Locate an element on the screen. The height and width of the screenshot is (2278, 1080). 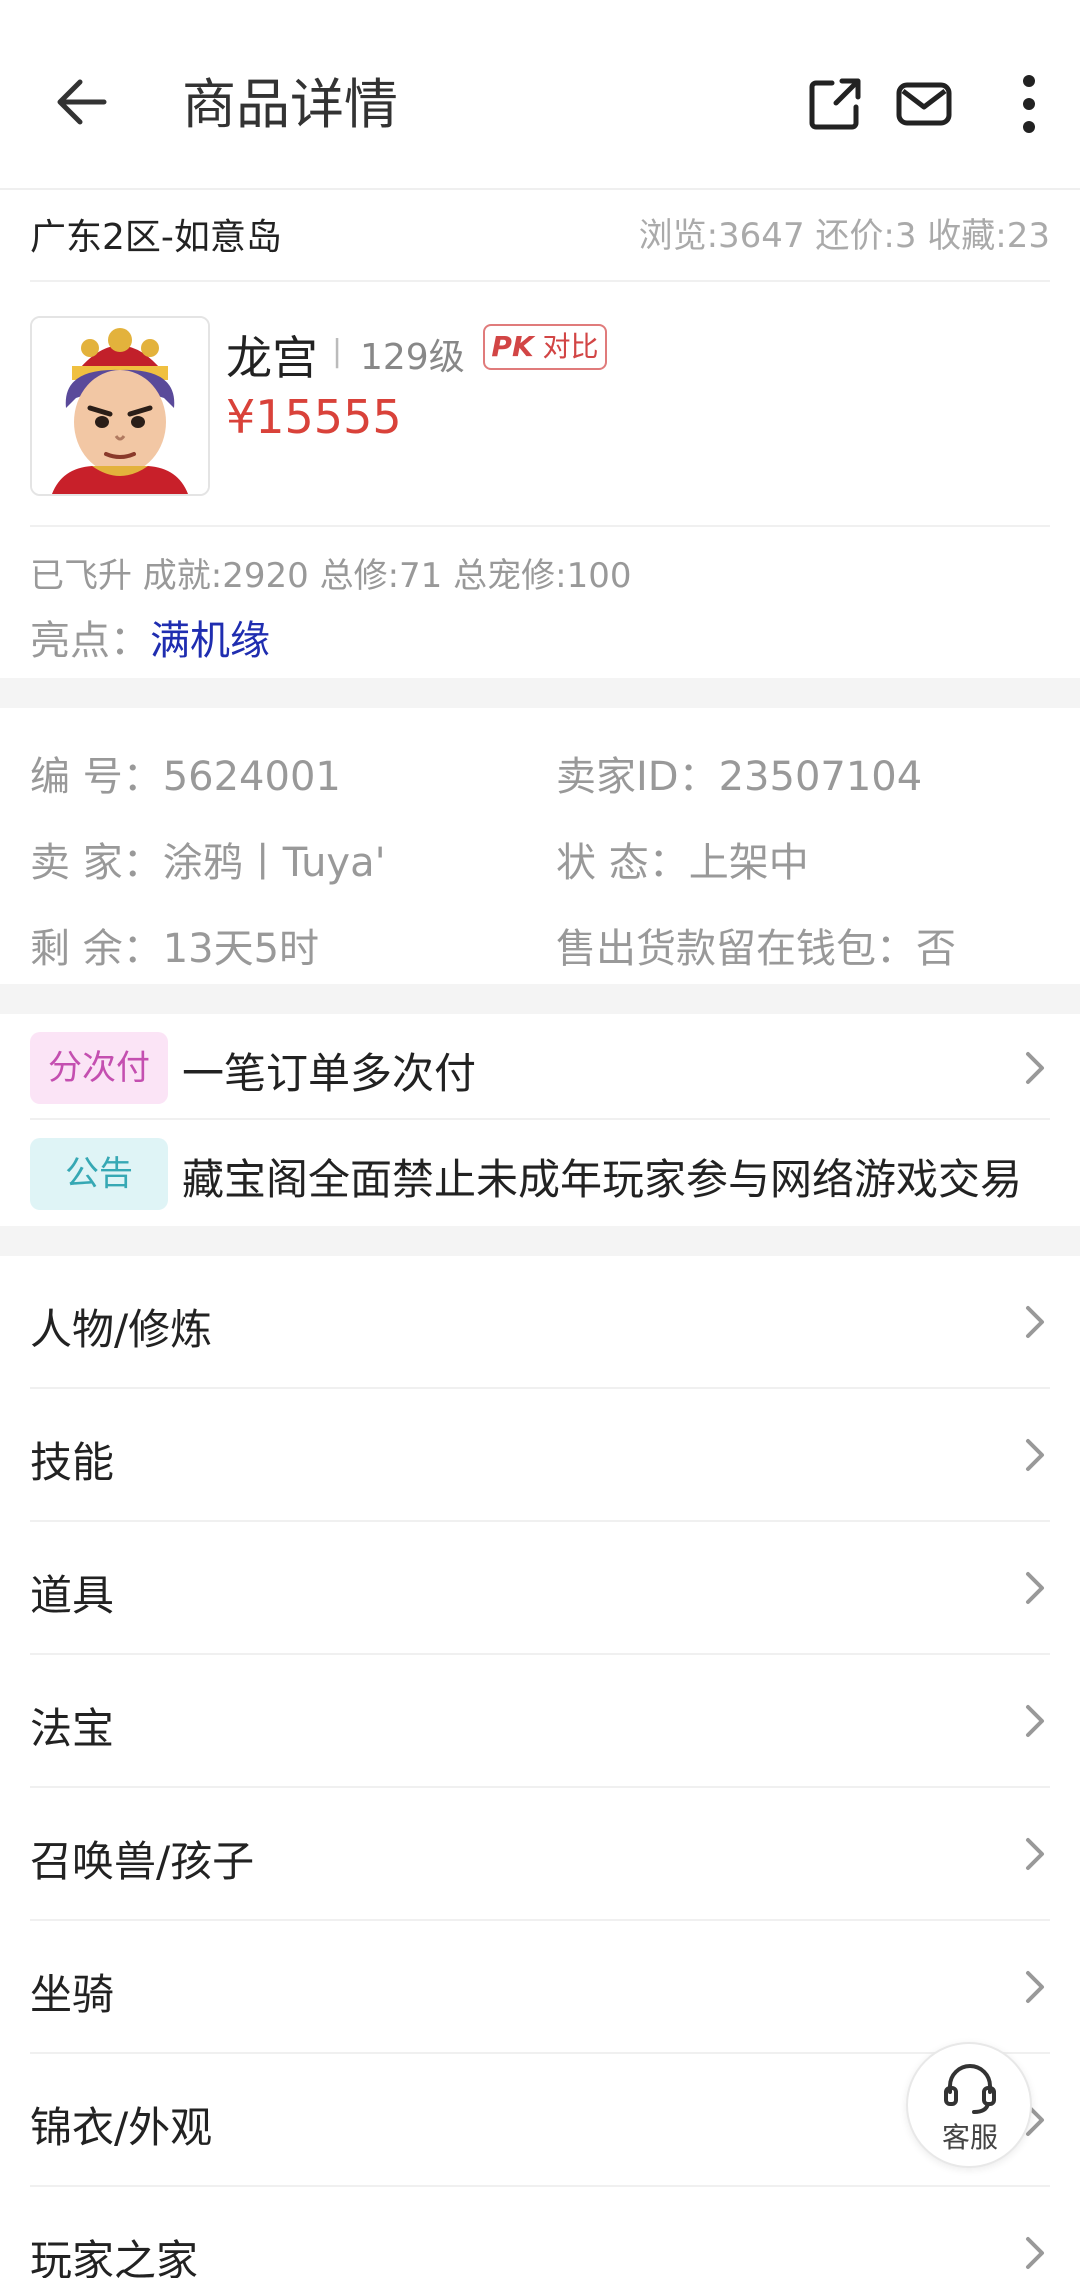
character-card: 龙宫 | 129级 PK 对比 ¥15555 is located at coordinates (540, 404).